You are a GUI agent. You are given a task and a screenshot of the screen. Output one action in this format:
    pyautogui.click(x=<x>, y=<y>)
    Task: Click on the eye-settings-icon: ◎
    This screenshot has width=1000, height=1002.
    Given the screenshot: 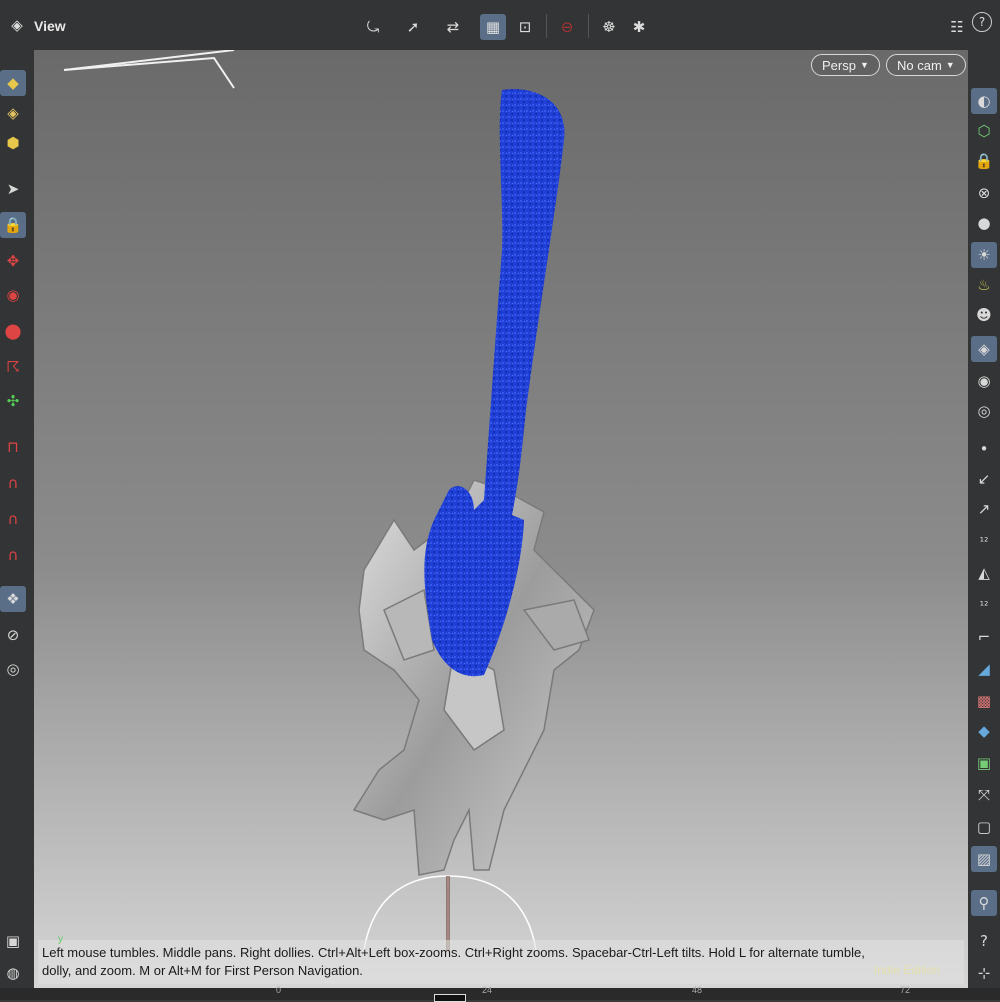 What is the action you would take?
    pyautogui.click(x=984, y=411)
    